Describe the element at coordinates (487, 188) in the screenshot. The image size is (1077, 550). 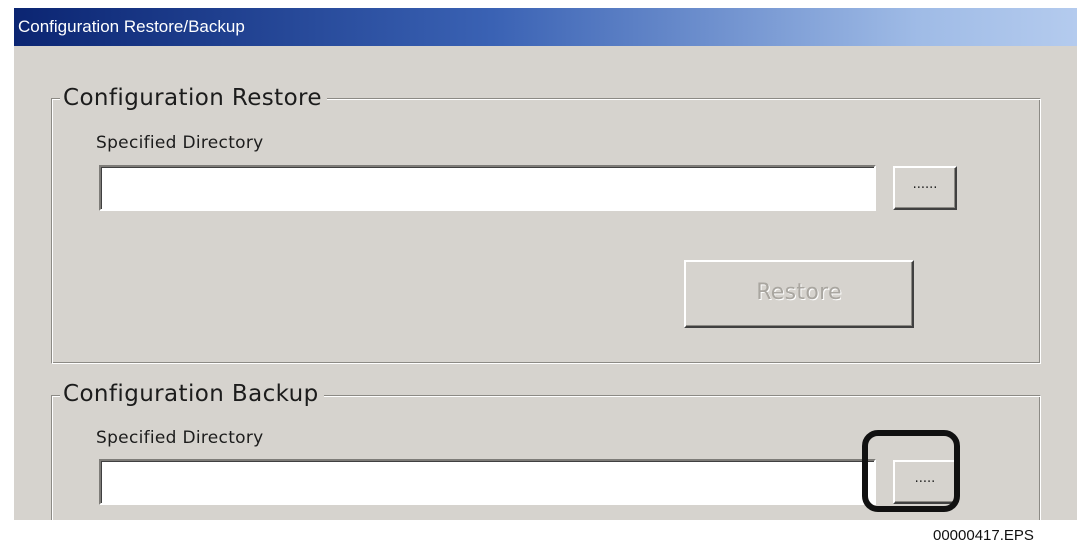
I see `restore-directory-input` at that location.